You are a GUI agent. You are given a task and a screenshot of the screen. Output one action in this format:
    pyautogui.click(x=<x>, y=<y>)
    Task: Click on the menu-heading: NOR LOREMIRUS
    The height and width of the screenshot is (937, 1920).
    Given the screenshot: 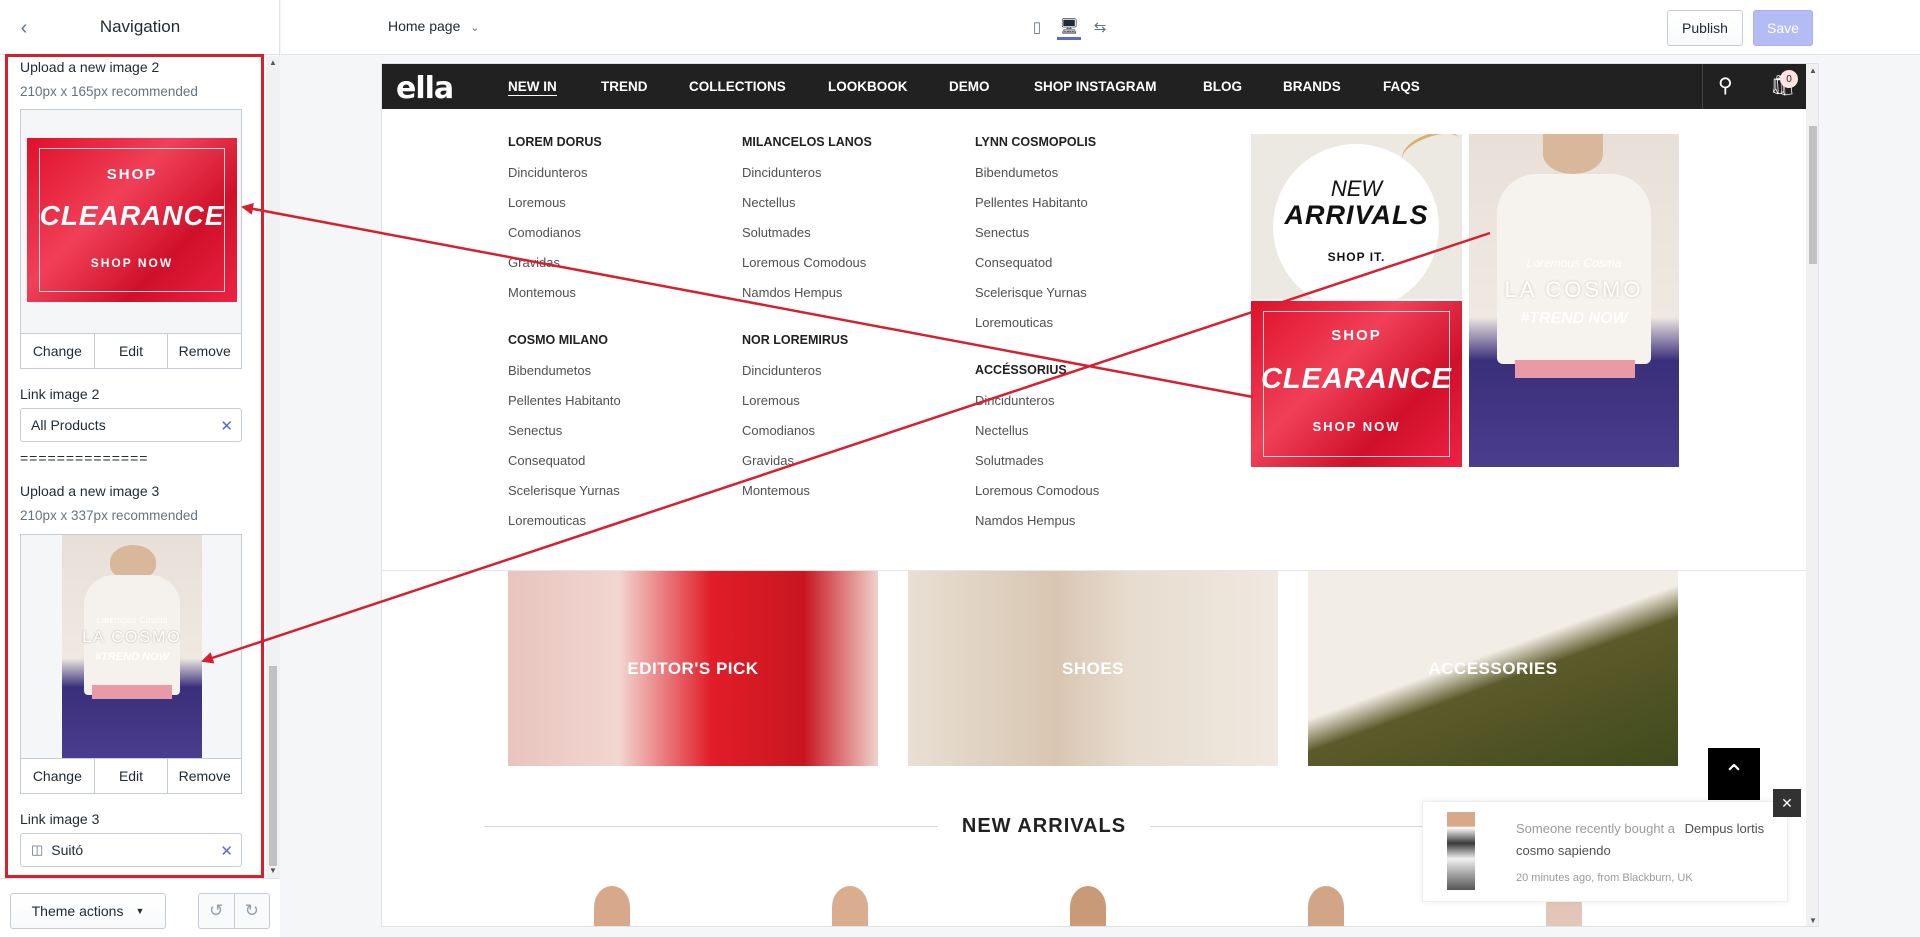 What is the action you would take?
    pyautogui.click(x=795, y=340)
    